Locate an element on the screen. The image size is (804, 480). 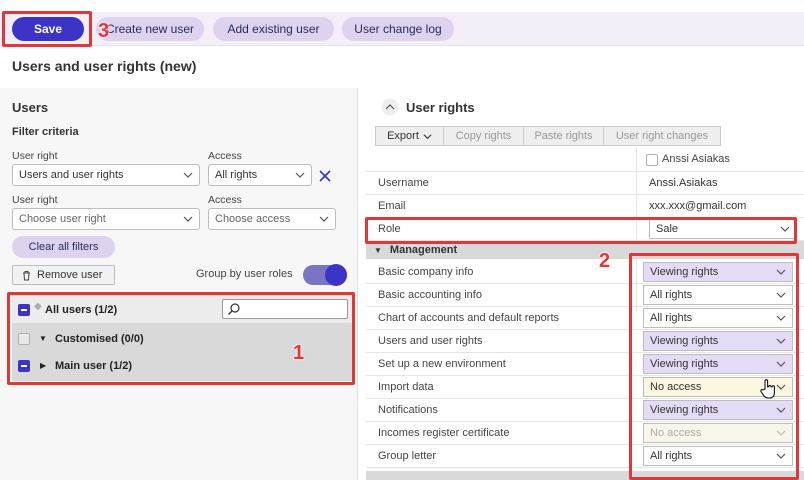
tree-label: Customised (0/0) is located at coordinates (99, 338).